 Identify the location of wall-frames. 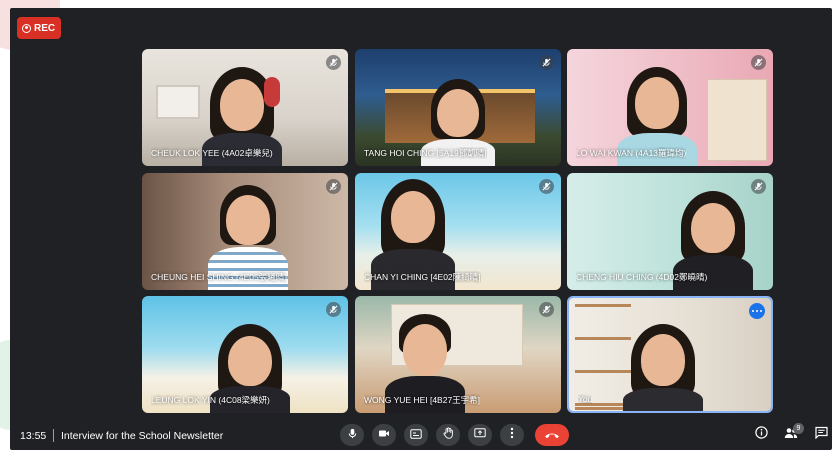
(178, 102).